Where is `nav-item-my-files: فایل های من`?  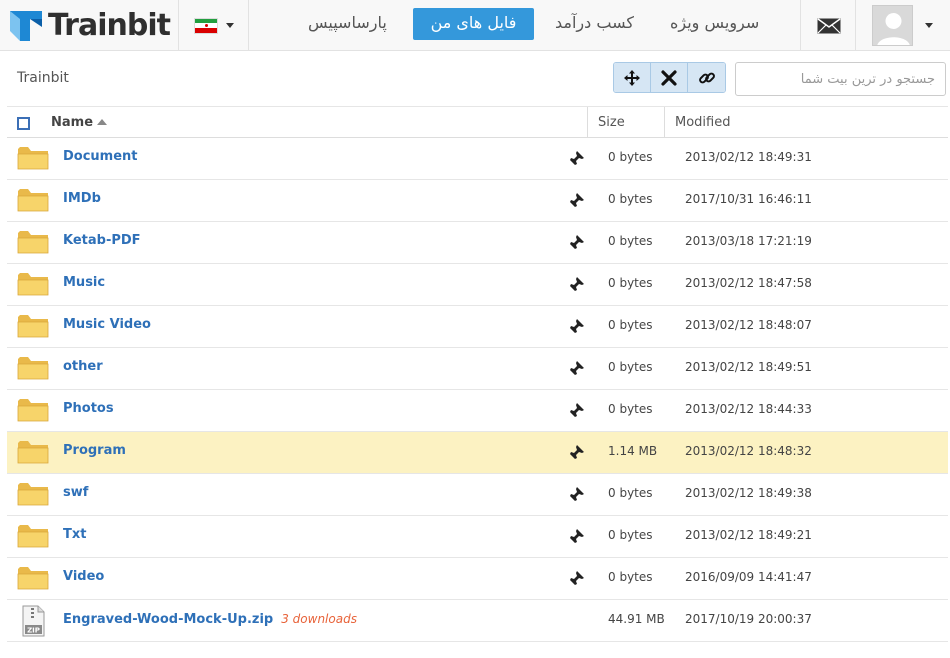
nav-item-my-files: فایل های من is located at coordinates (473, 24).